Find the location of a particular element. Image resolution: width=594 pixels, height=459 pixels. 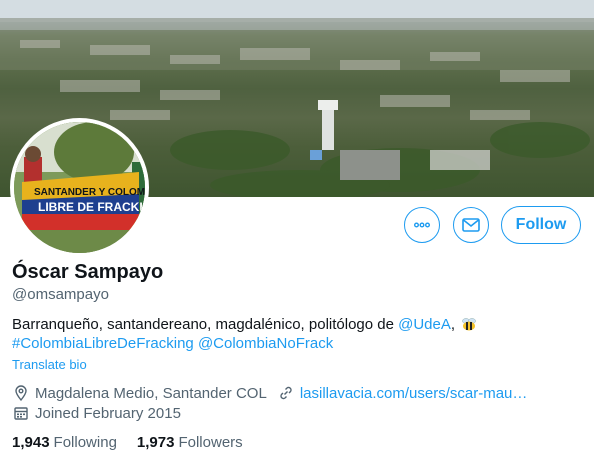

more-dots-icon is located at coordinates (422, 225).